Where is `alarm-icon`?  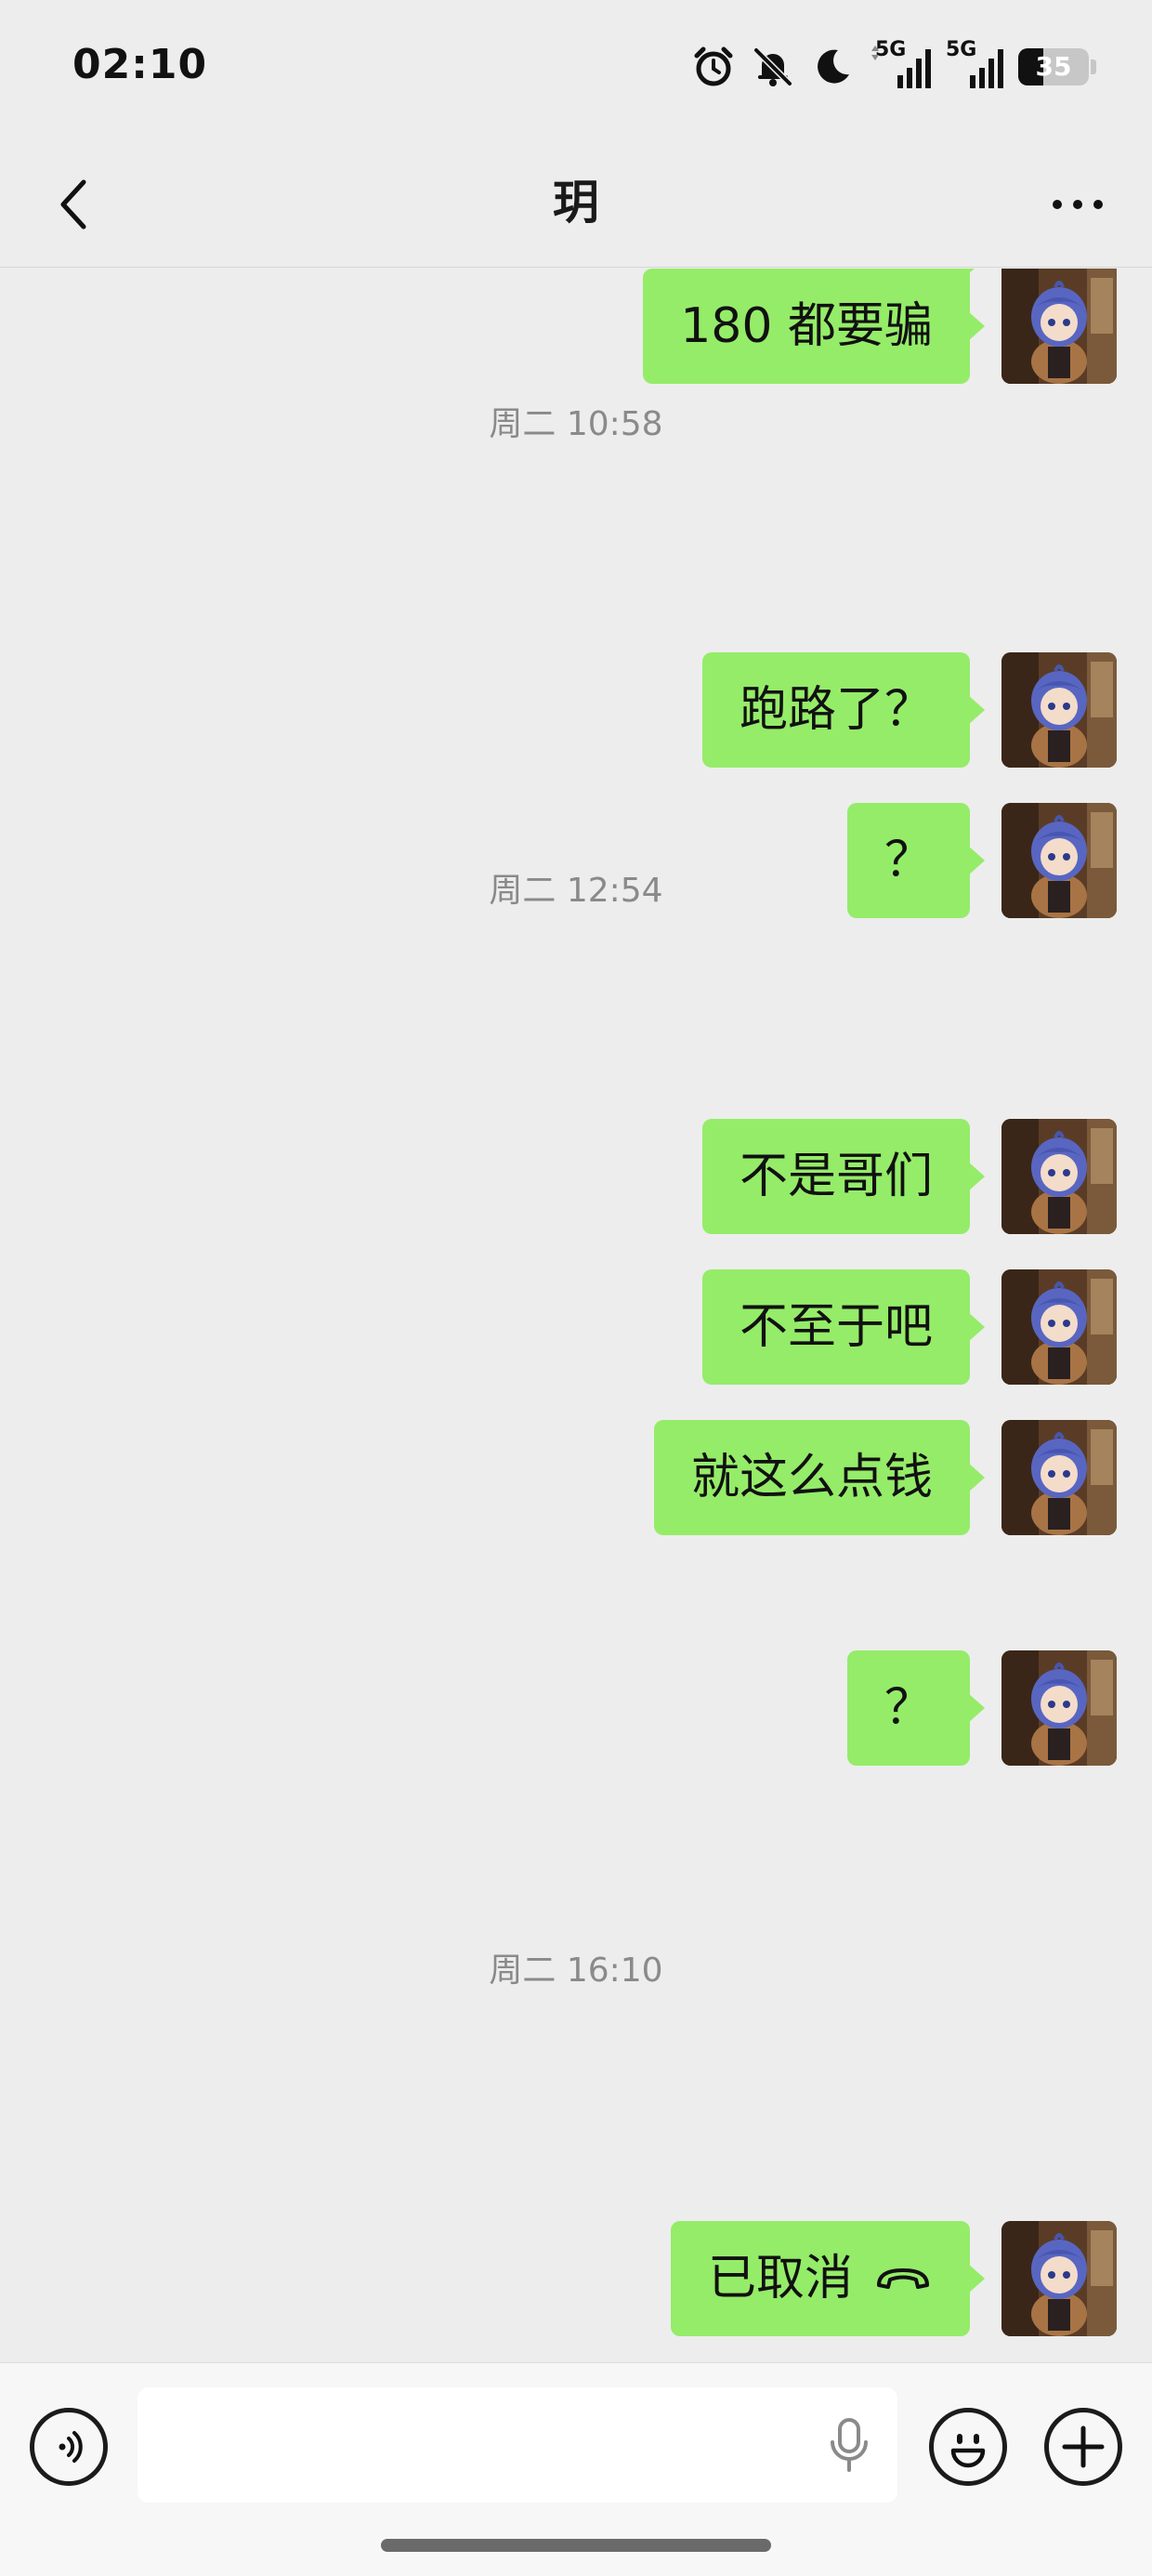 alarm-icon is located at coordinates (713, 67).